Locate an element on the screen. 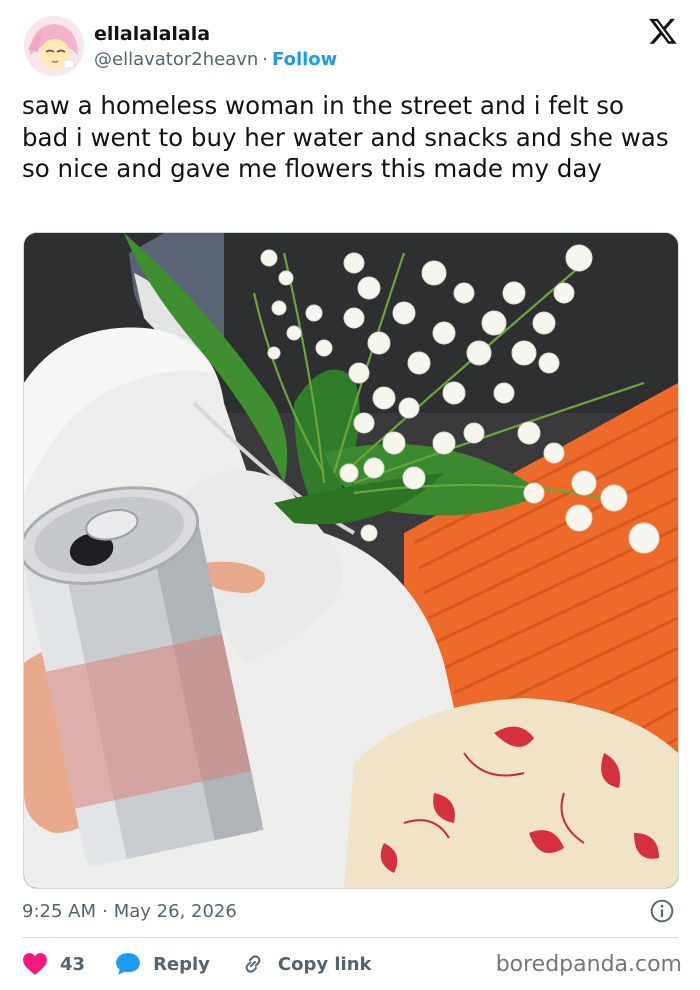  avatar is located at coordinates (54, 46).